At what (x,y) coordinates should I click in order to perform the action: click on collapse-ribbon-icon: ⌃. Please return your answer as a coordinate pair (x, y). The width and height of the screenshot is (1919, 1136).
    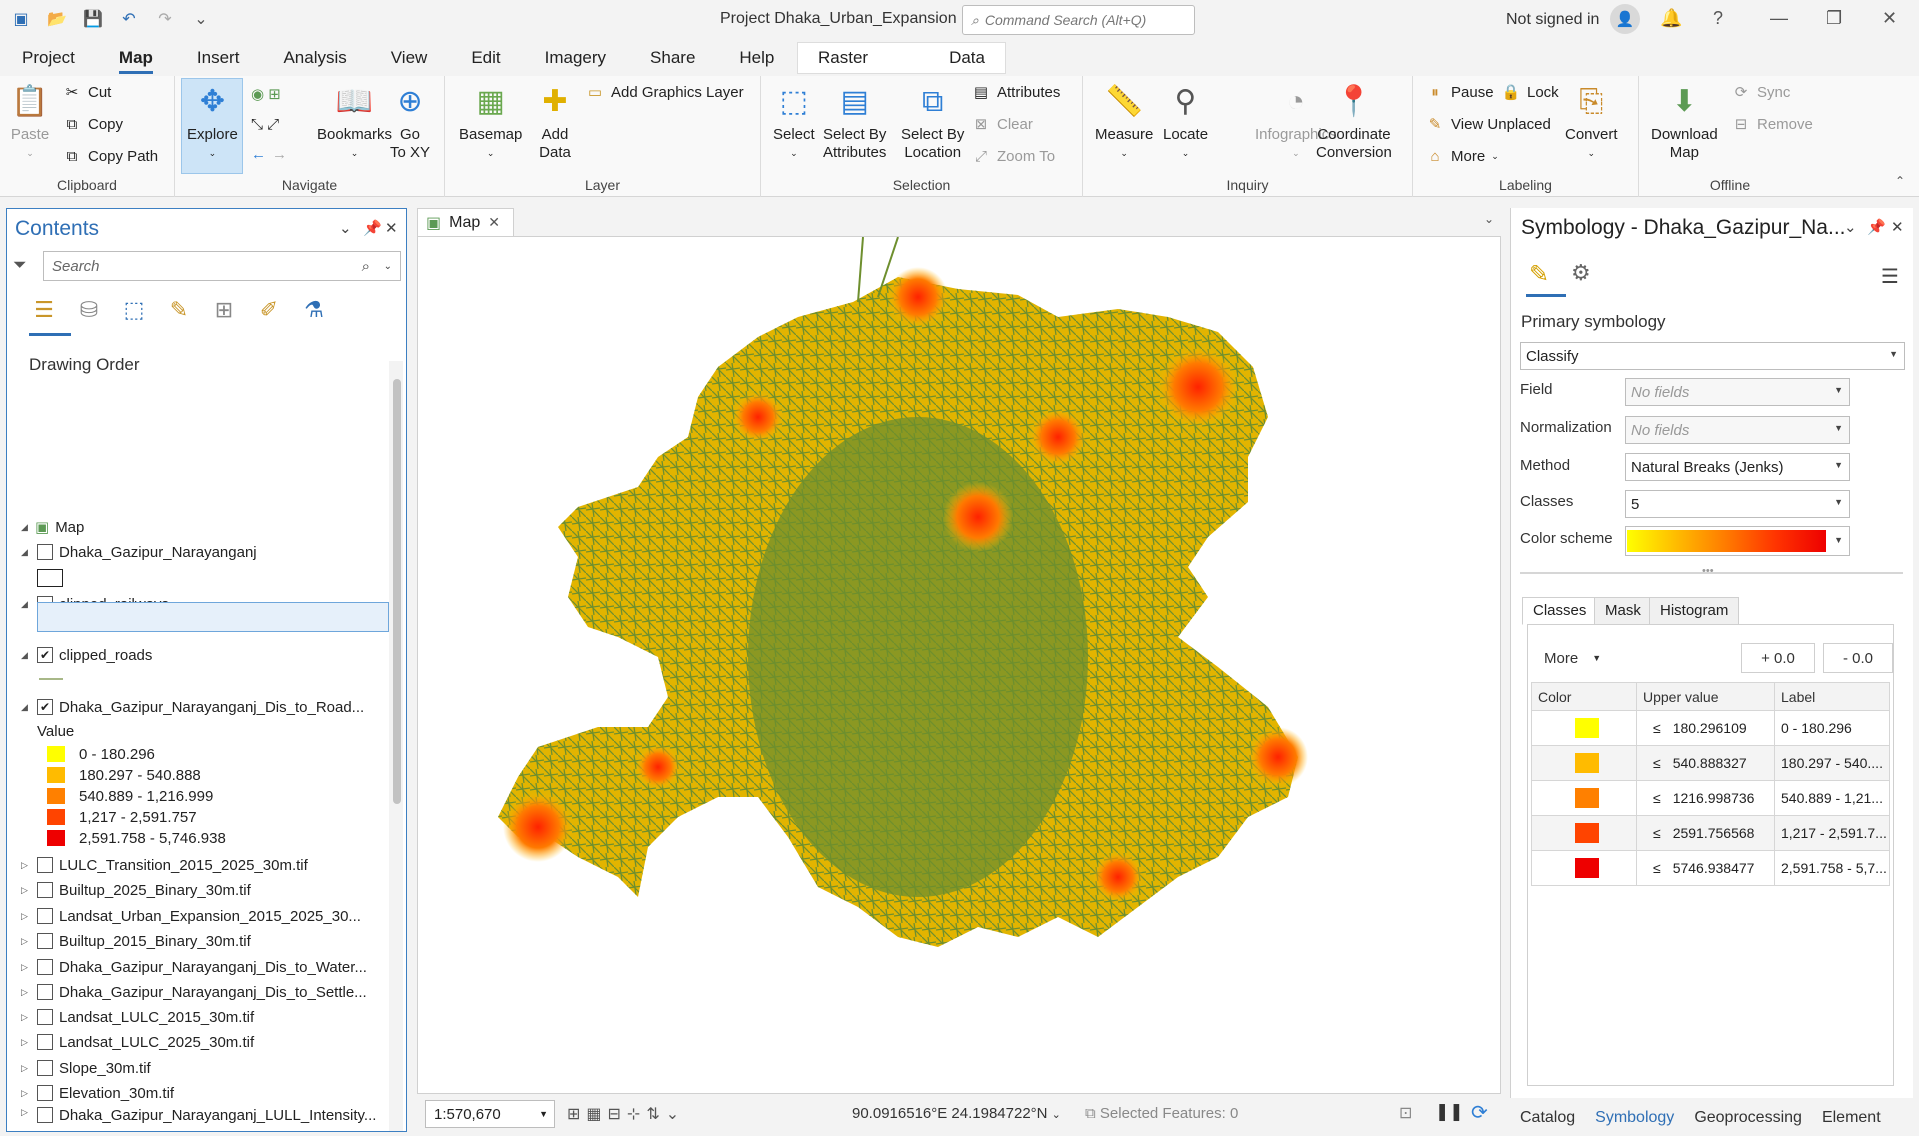
    Looking at the image, I should click on (1900, 181).